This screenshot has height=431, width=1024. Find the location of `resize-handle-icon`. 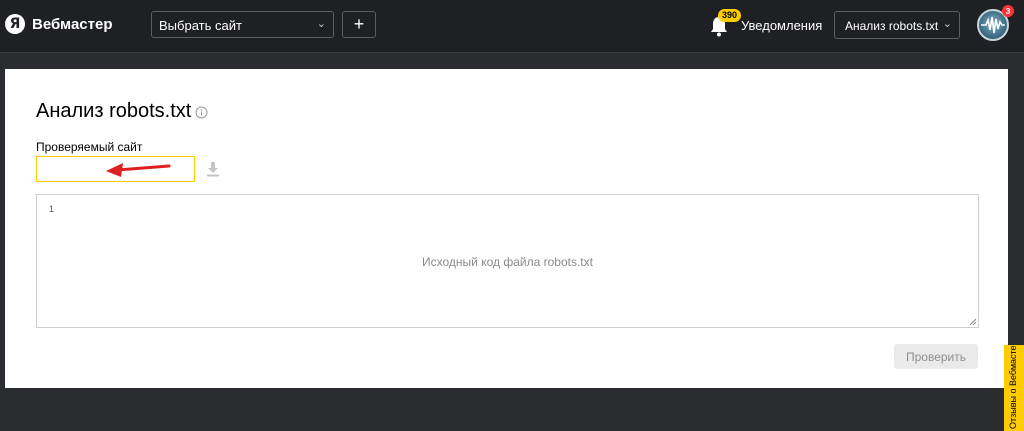

resize-handle-icon is located at coordinates (973, 322).